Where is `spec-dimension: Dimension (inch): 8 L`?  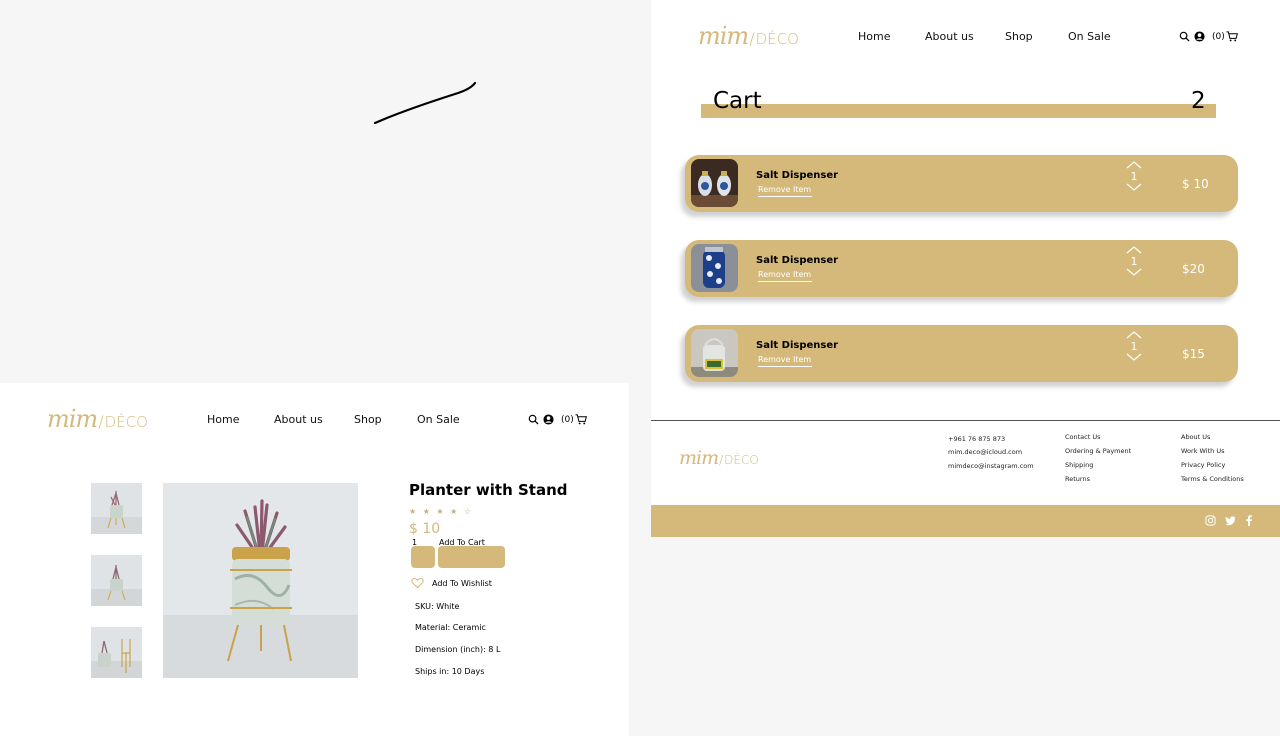
spec-dimension: Dimension (inch): 8 L is located at coordinates (458, 649).